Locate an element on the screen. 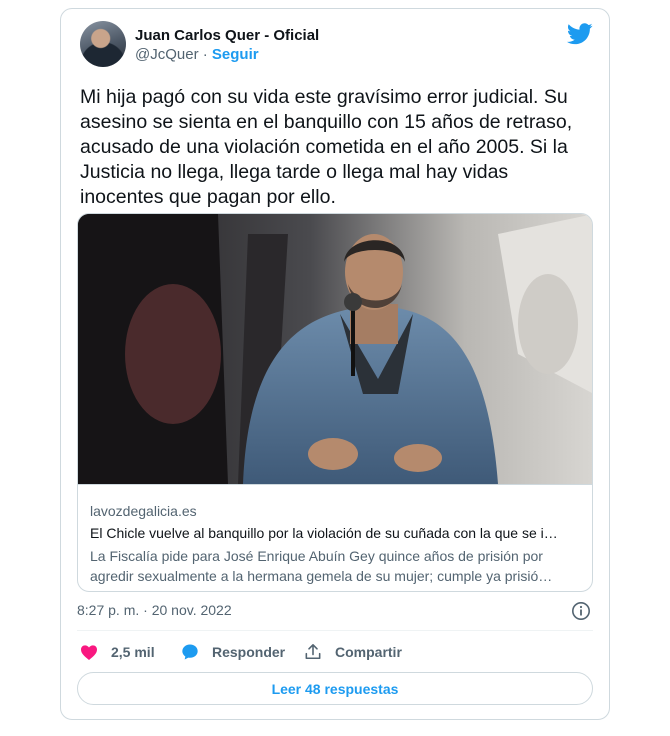  heart-icon is located at coordinates (89, 652).